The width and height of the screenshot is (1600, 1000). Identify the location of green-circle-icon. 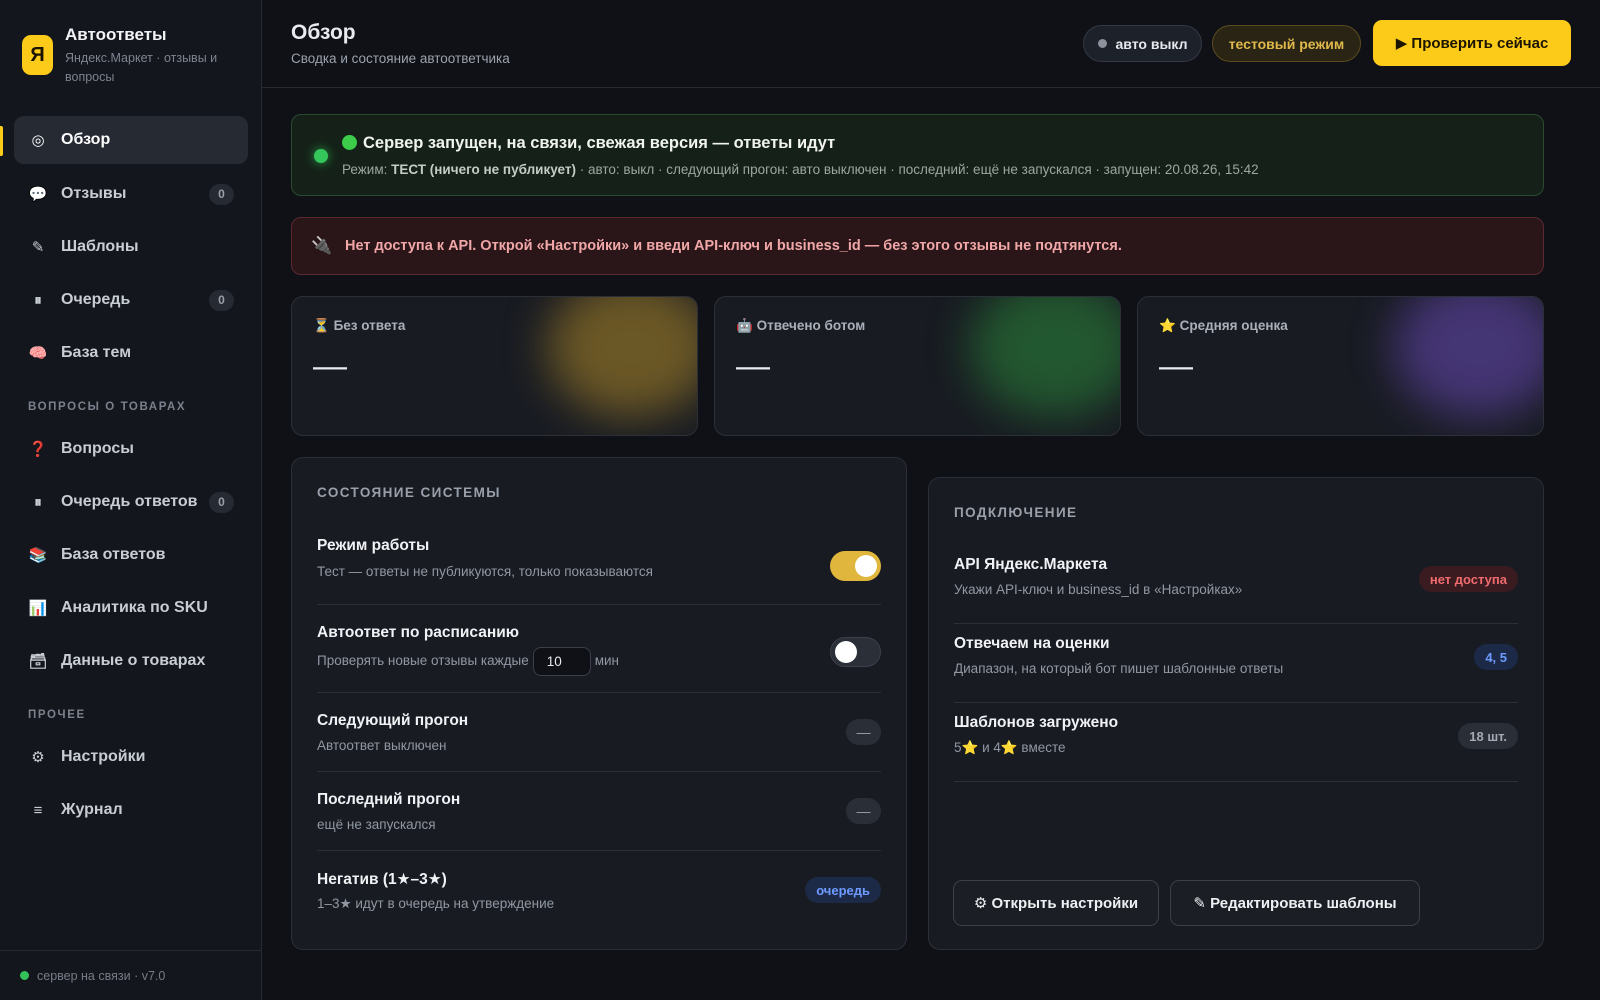
(349, 142).